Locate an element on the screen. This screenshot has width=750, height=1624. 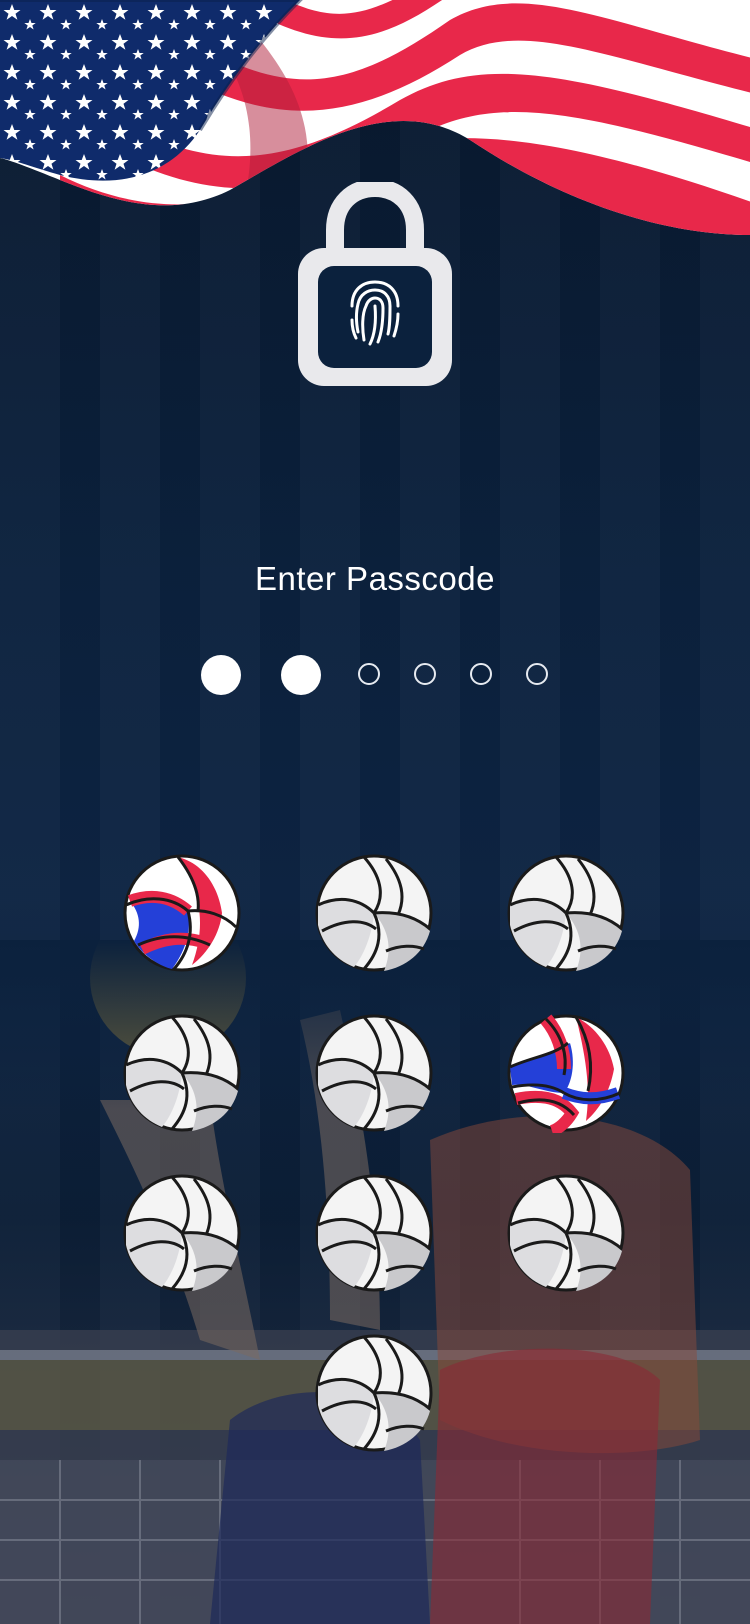
key-6-button: 6 is located at coordinates (566, 1073).